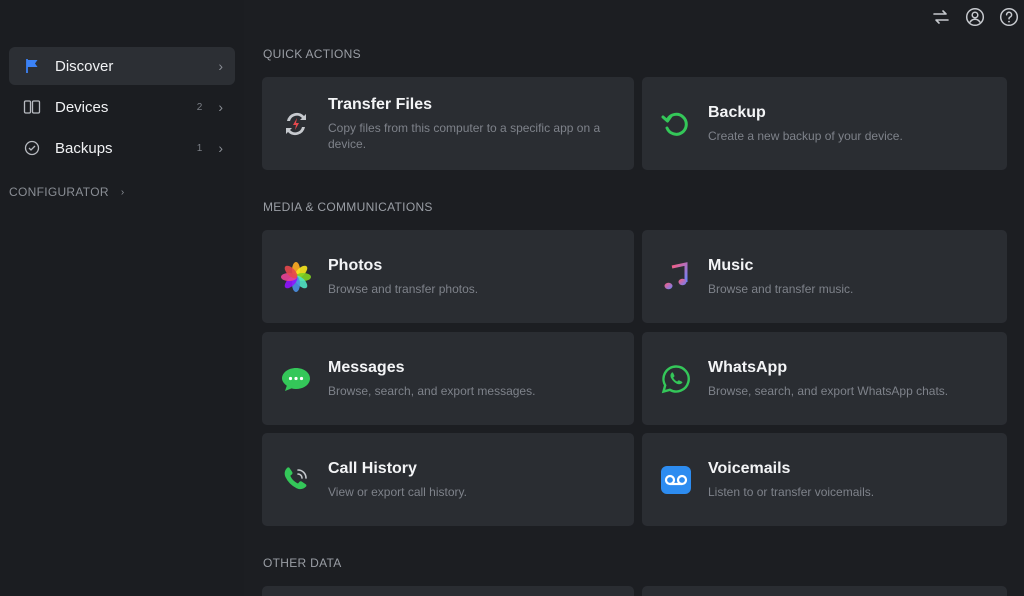 This screenshot has height=596, width=1024. Describe the element at coordinates (59, 192) in the screenshot. I see `configurator-label: CONFIGURATOR` at that location.